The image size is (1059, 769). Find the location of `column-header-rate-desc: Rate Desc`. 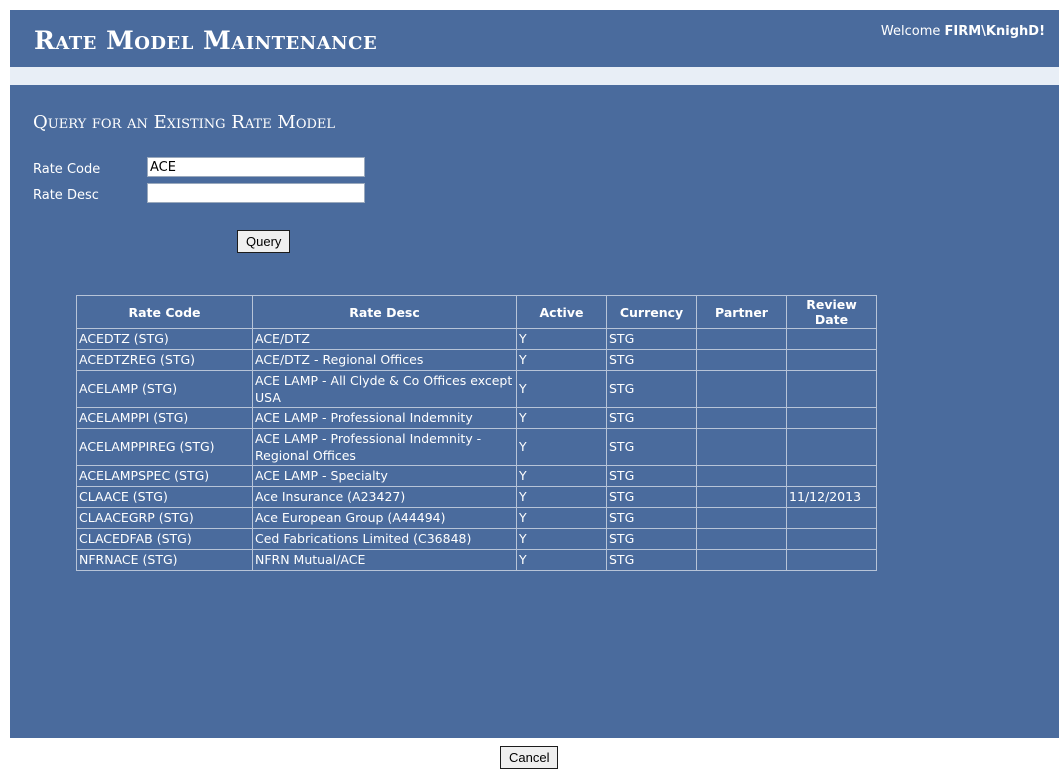

column-header-rate-desc: Rate Desc is located at coordinates (384, 312).